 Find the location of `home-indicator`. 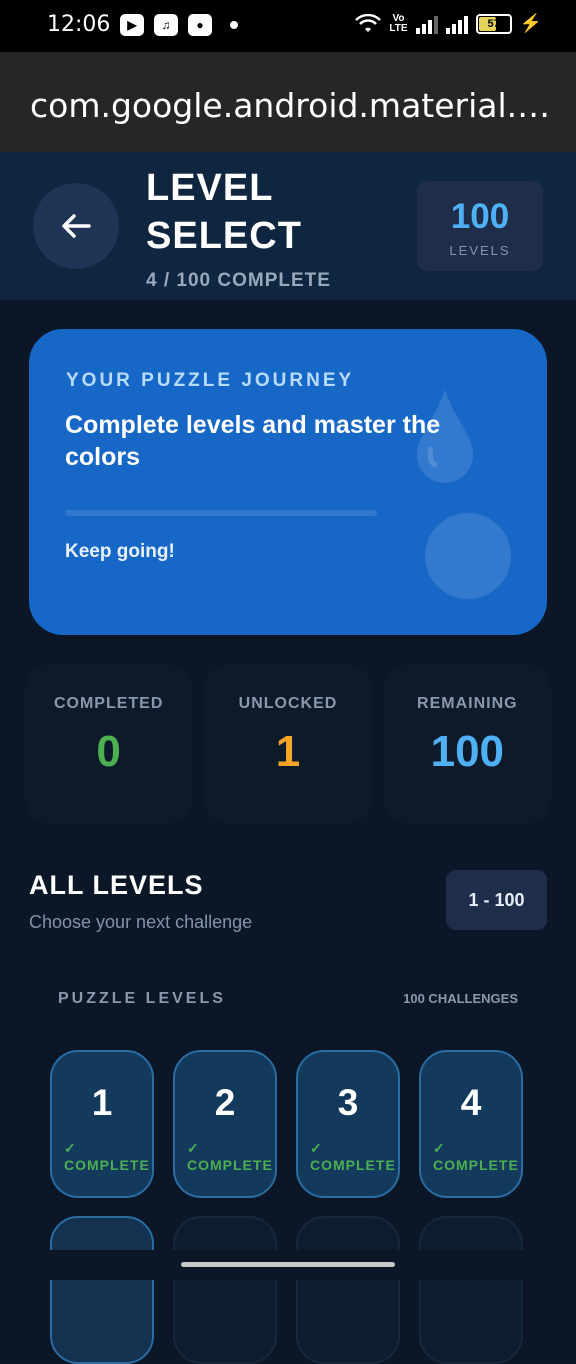

home-indicator is located at coordinates (288, 1264).